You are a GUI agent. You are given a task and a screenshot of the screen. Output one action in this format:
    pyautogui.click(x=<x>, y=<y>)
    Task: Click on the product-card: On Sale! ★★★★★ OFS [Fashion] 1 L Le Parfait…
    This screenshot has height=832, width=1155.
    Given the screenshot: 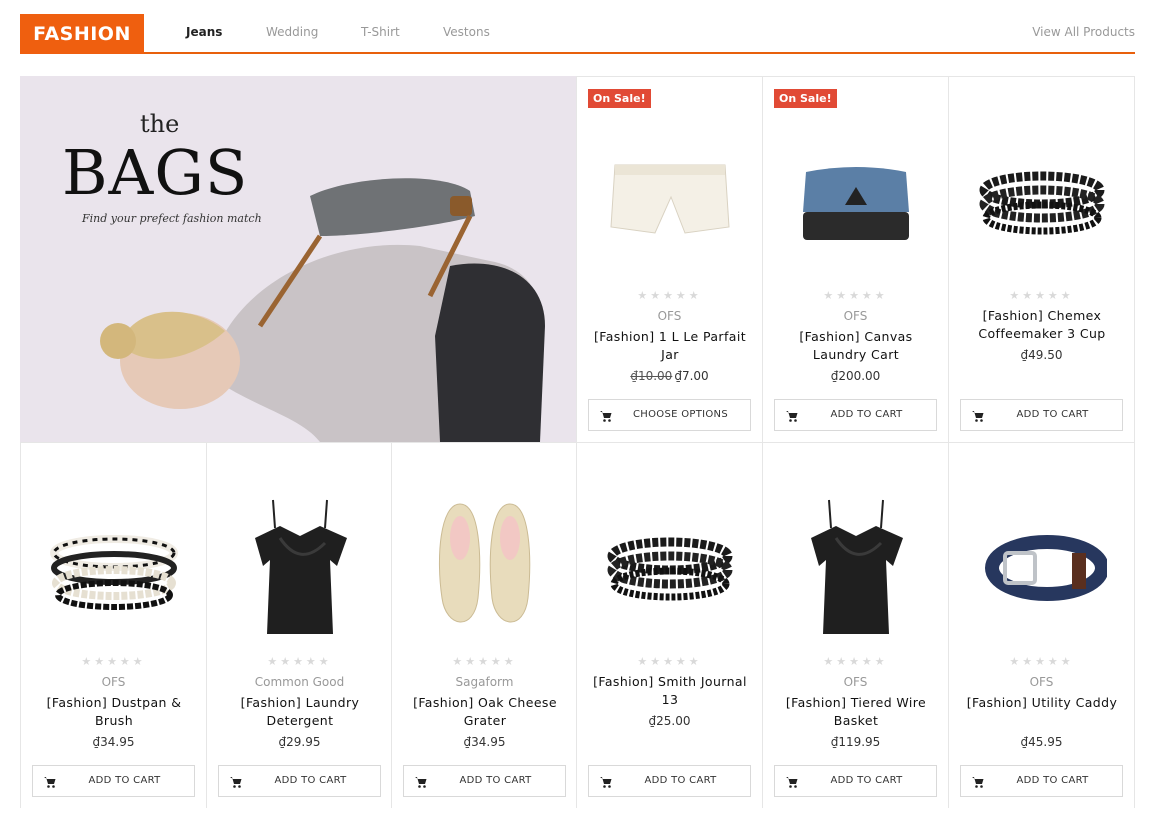 What is the action you would take?
    pyautogui.click(x=669, y=259)
    